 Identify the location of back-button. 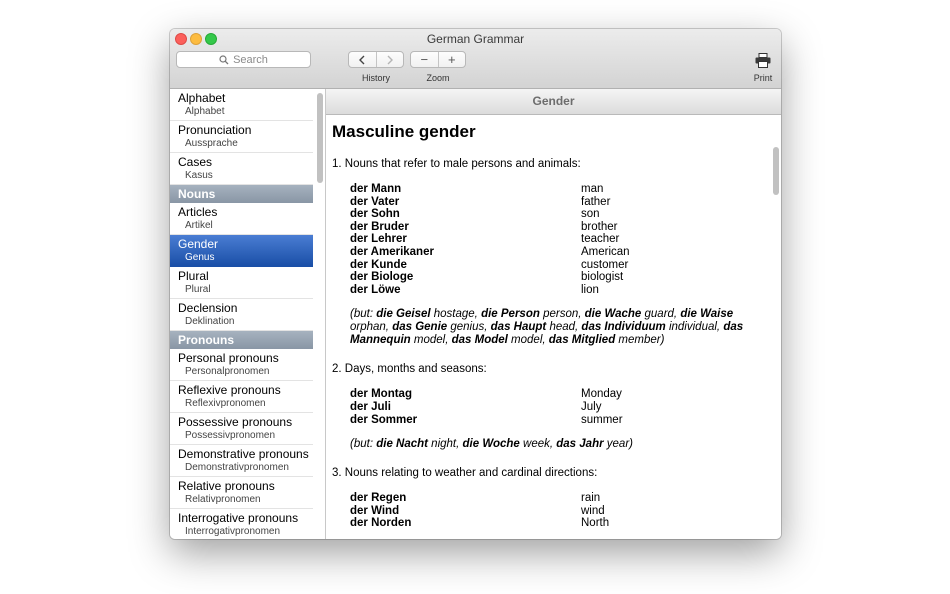
(362, 59).